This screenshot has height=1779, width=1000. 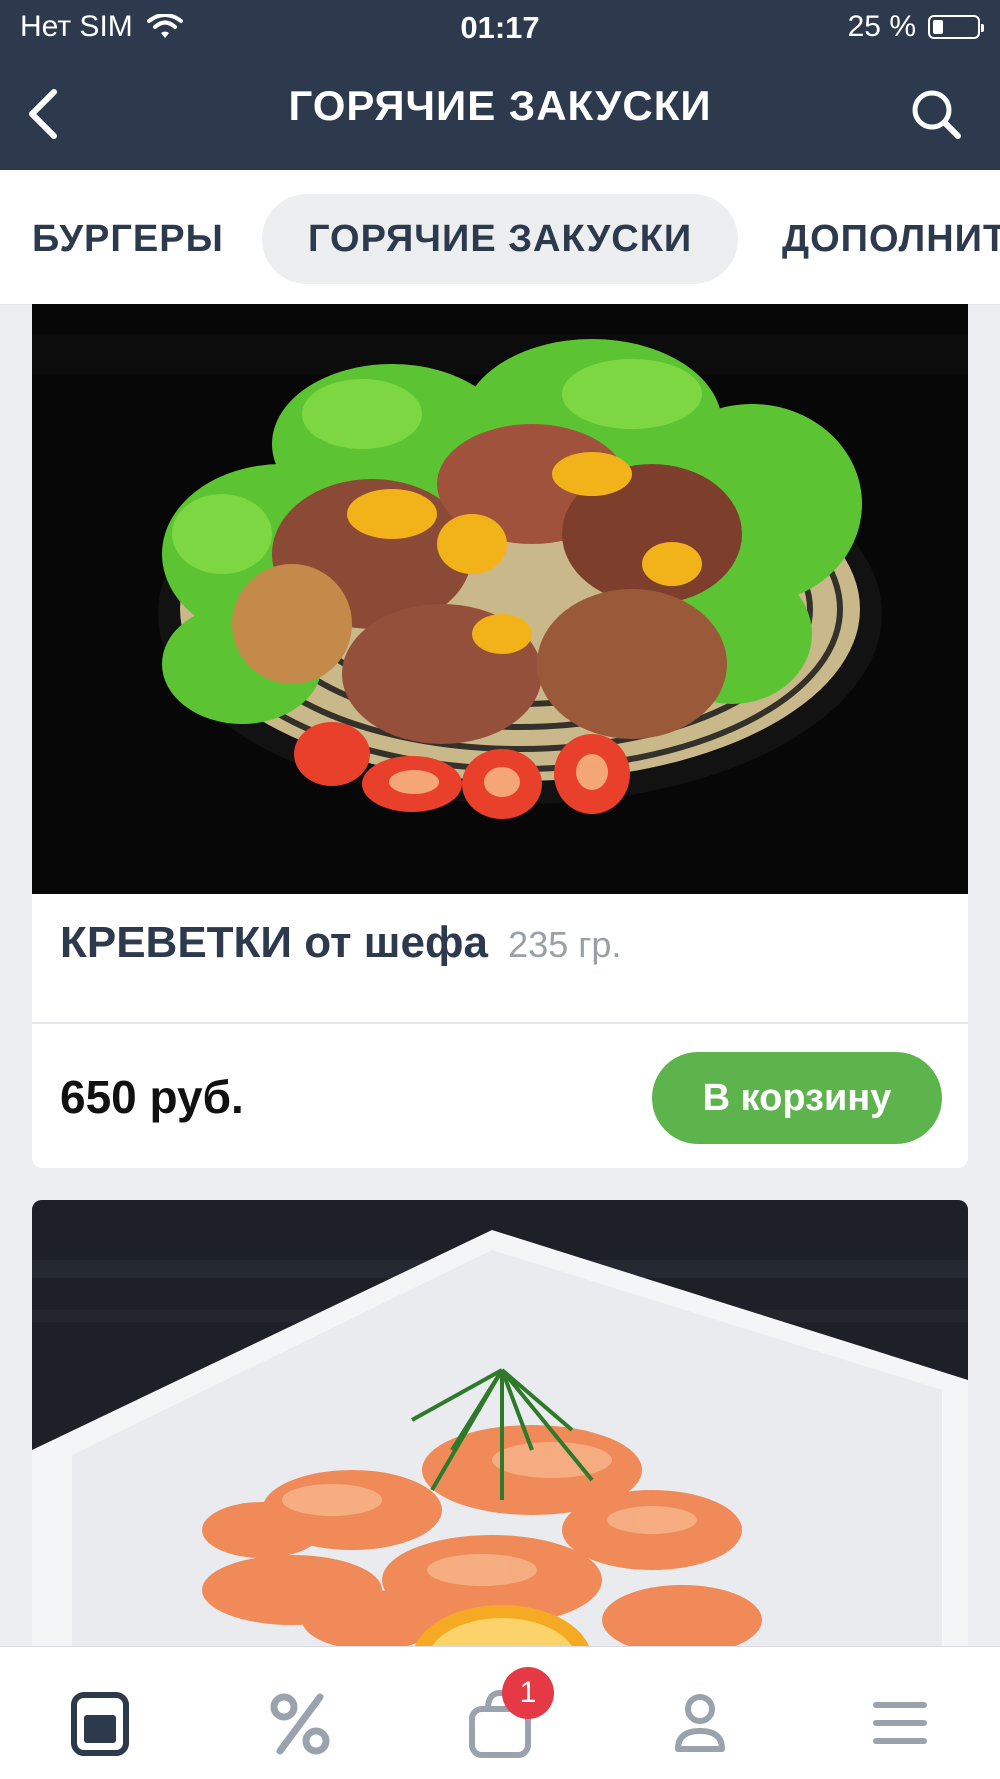 What do you see at coordinates (500, 1023) in the screenshot?
I see `card-divider` at bounding box center [500, 1023].